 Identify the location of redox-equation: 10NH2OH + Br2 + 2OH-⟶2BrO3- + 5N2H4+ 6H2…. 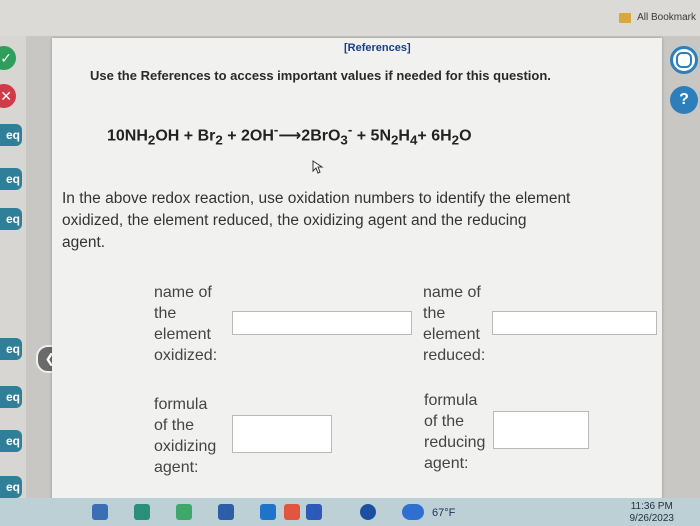
(289, 135).